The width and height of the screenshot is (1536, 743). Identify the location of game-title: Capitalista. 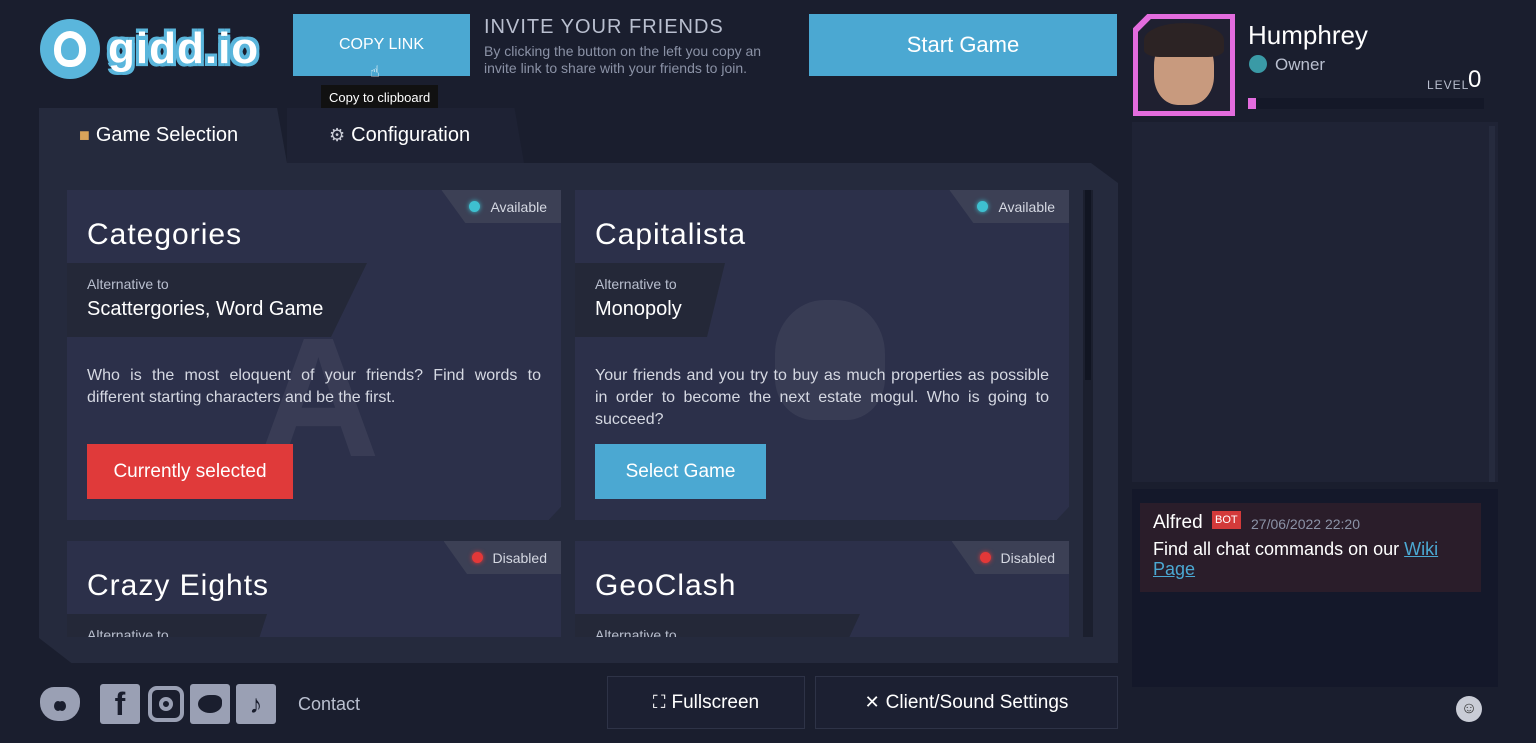
(671, 234).